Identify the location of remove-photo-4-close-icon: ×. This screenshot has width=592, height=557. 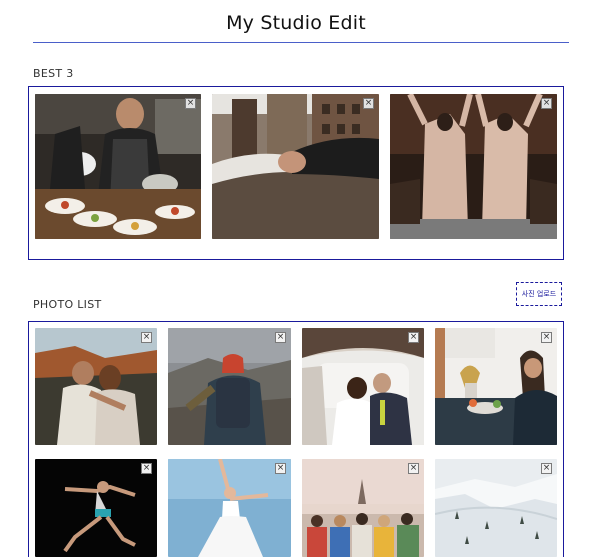
(546, 337).